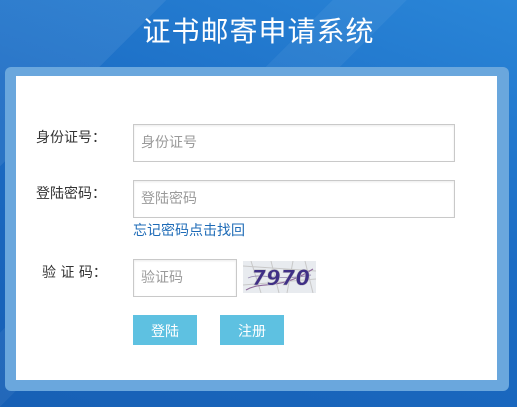 The height and width of the screenshot is (407, 517). I want to click on id-number-input, so click(294, 143).